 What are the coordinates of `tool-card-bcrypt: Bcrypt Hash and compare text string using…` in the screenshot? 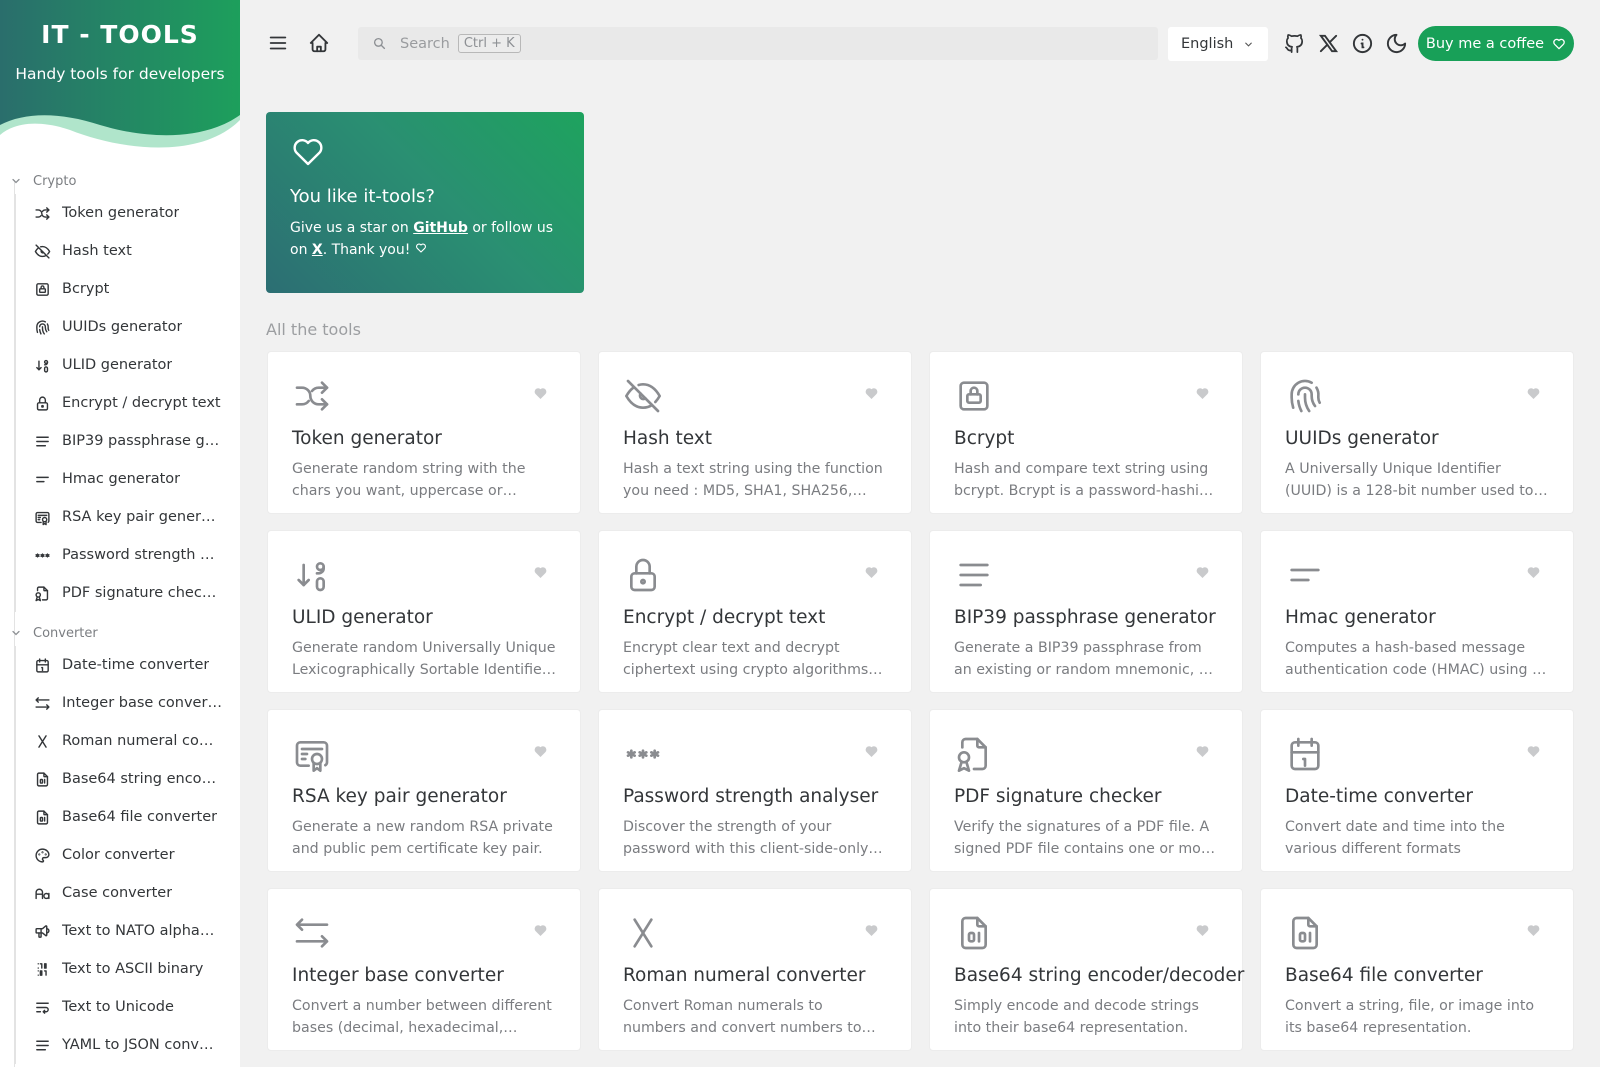 It's located at (1086, 432).